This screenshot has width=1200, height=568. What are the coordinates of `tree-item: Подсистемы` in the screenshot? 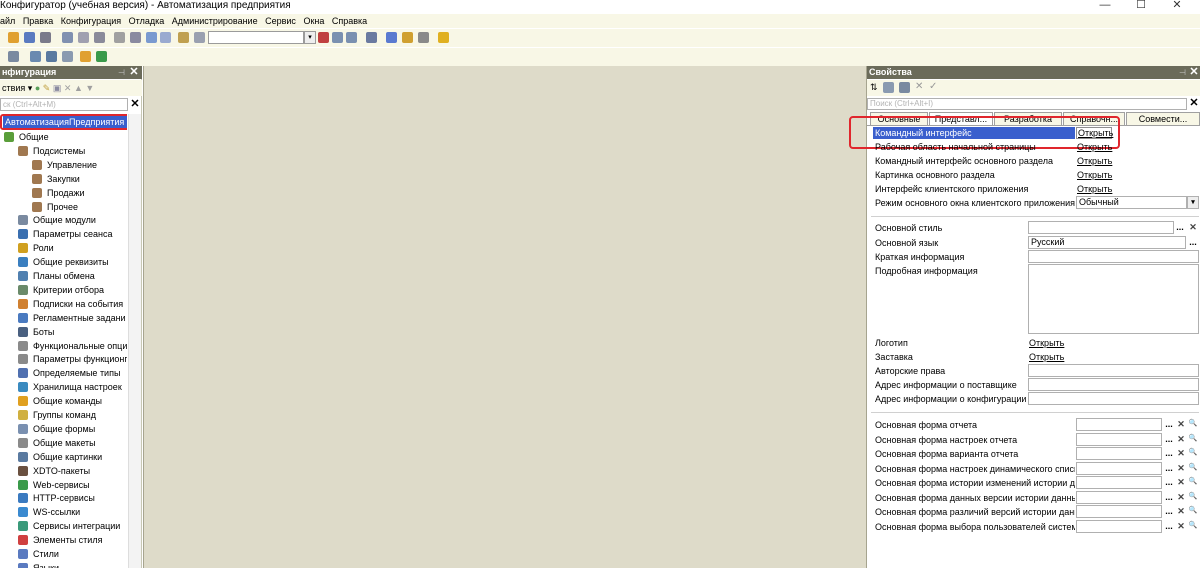 It's located at (51, 151).